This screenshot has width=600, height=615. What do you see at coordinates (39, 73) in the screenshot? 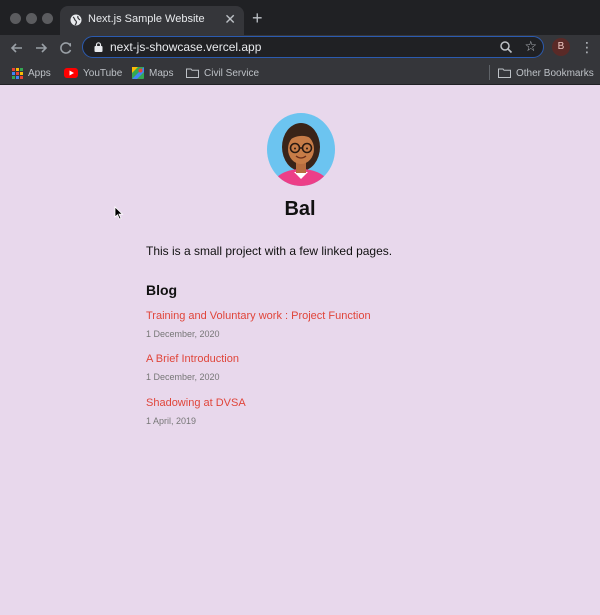
I see `bookmark-label: Apps` at bounding box center [39, 73].